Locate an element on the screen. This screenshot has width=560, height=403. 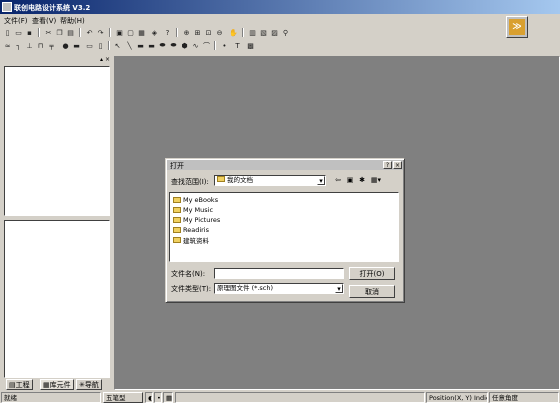
lookin-label: 查找范围(I): is located at coordinates (190, 182).